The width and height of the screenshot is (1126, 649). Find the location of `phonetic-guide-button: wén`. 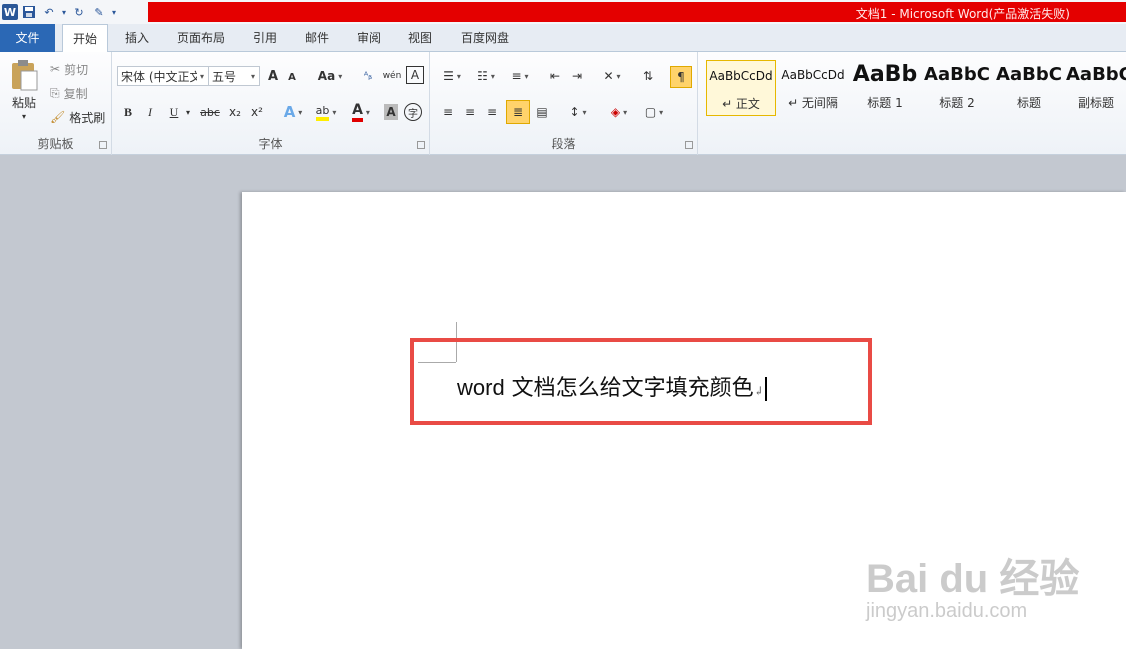

phonetic-guide-button: wén is located at coordinates (392, 76).